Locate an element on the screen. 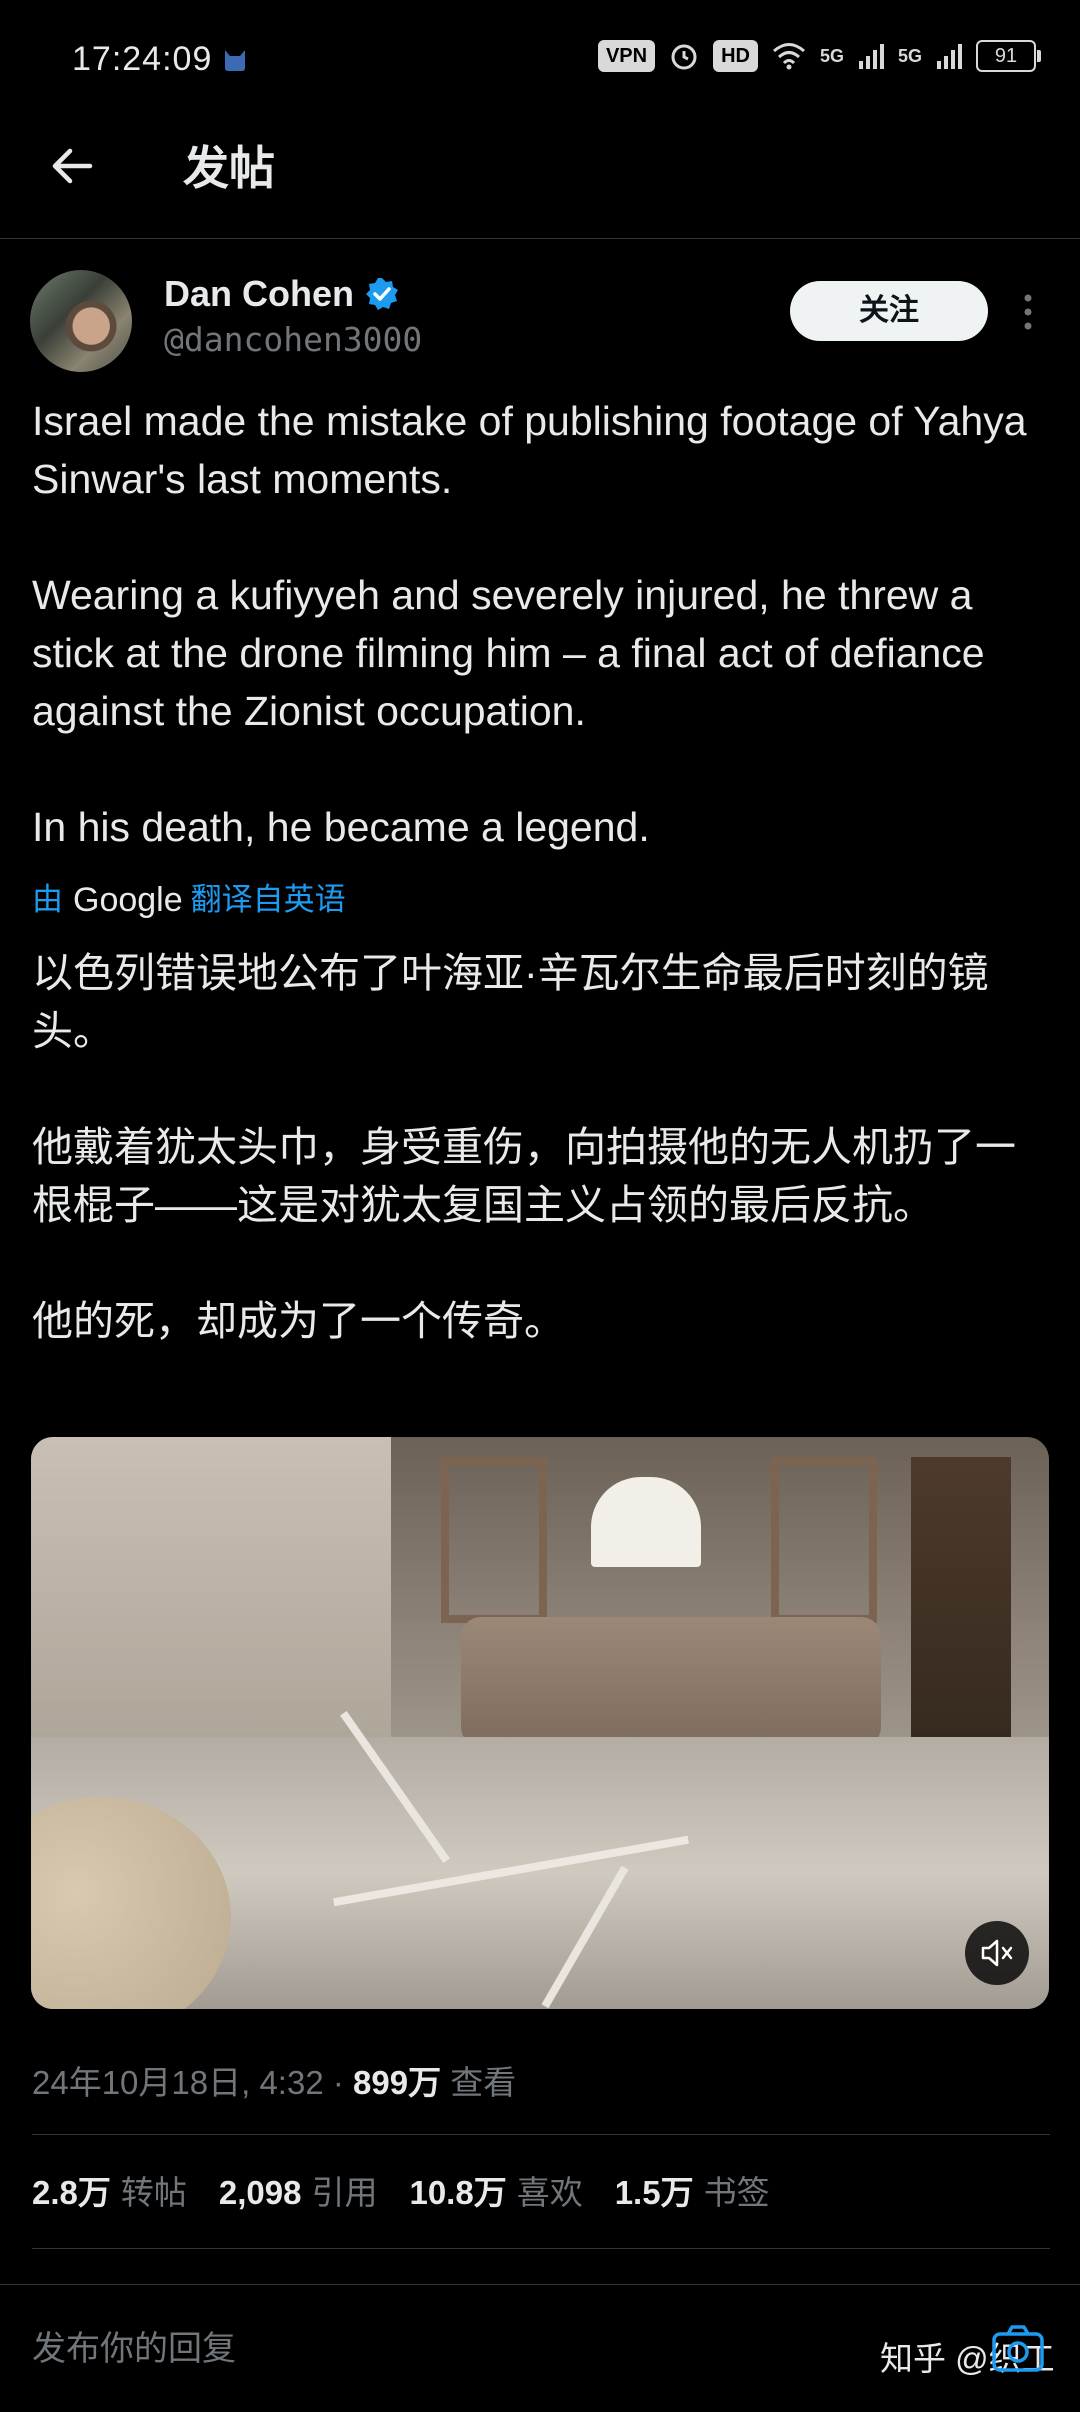 This screenshot has width=1080, height=2412. author-handle: @dancohen3000 is located at coordinates (293, 340).